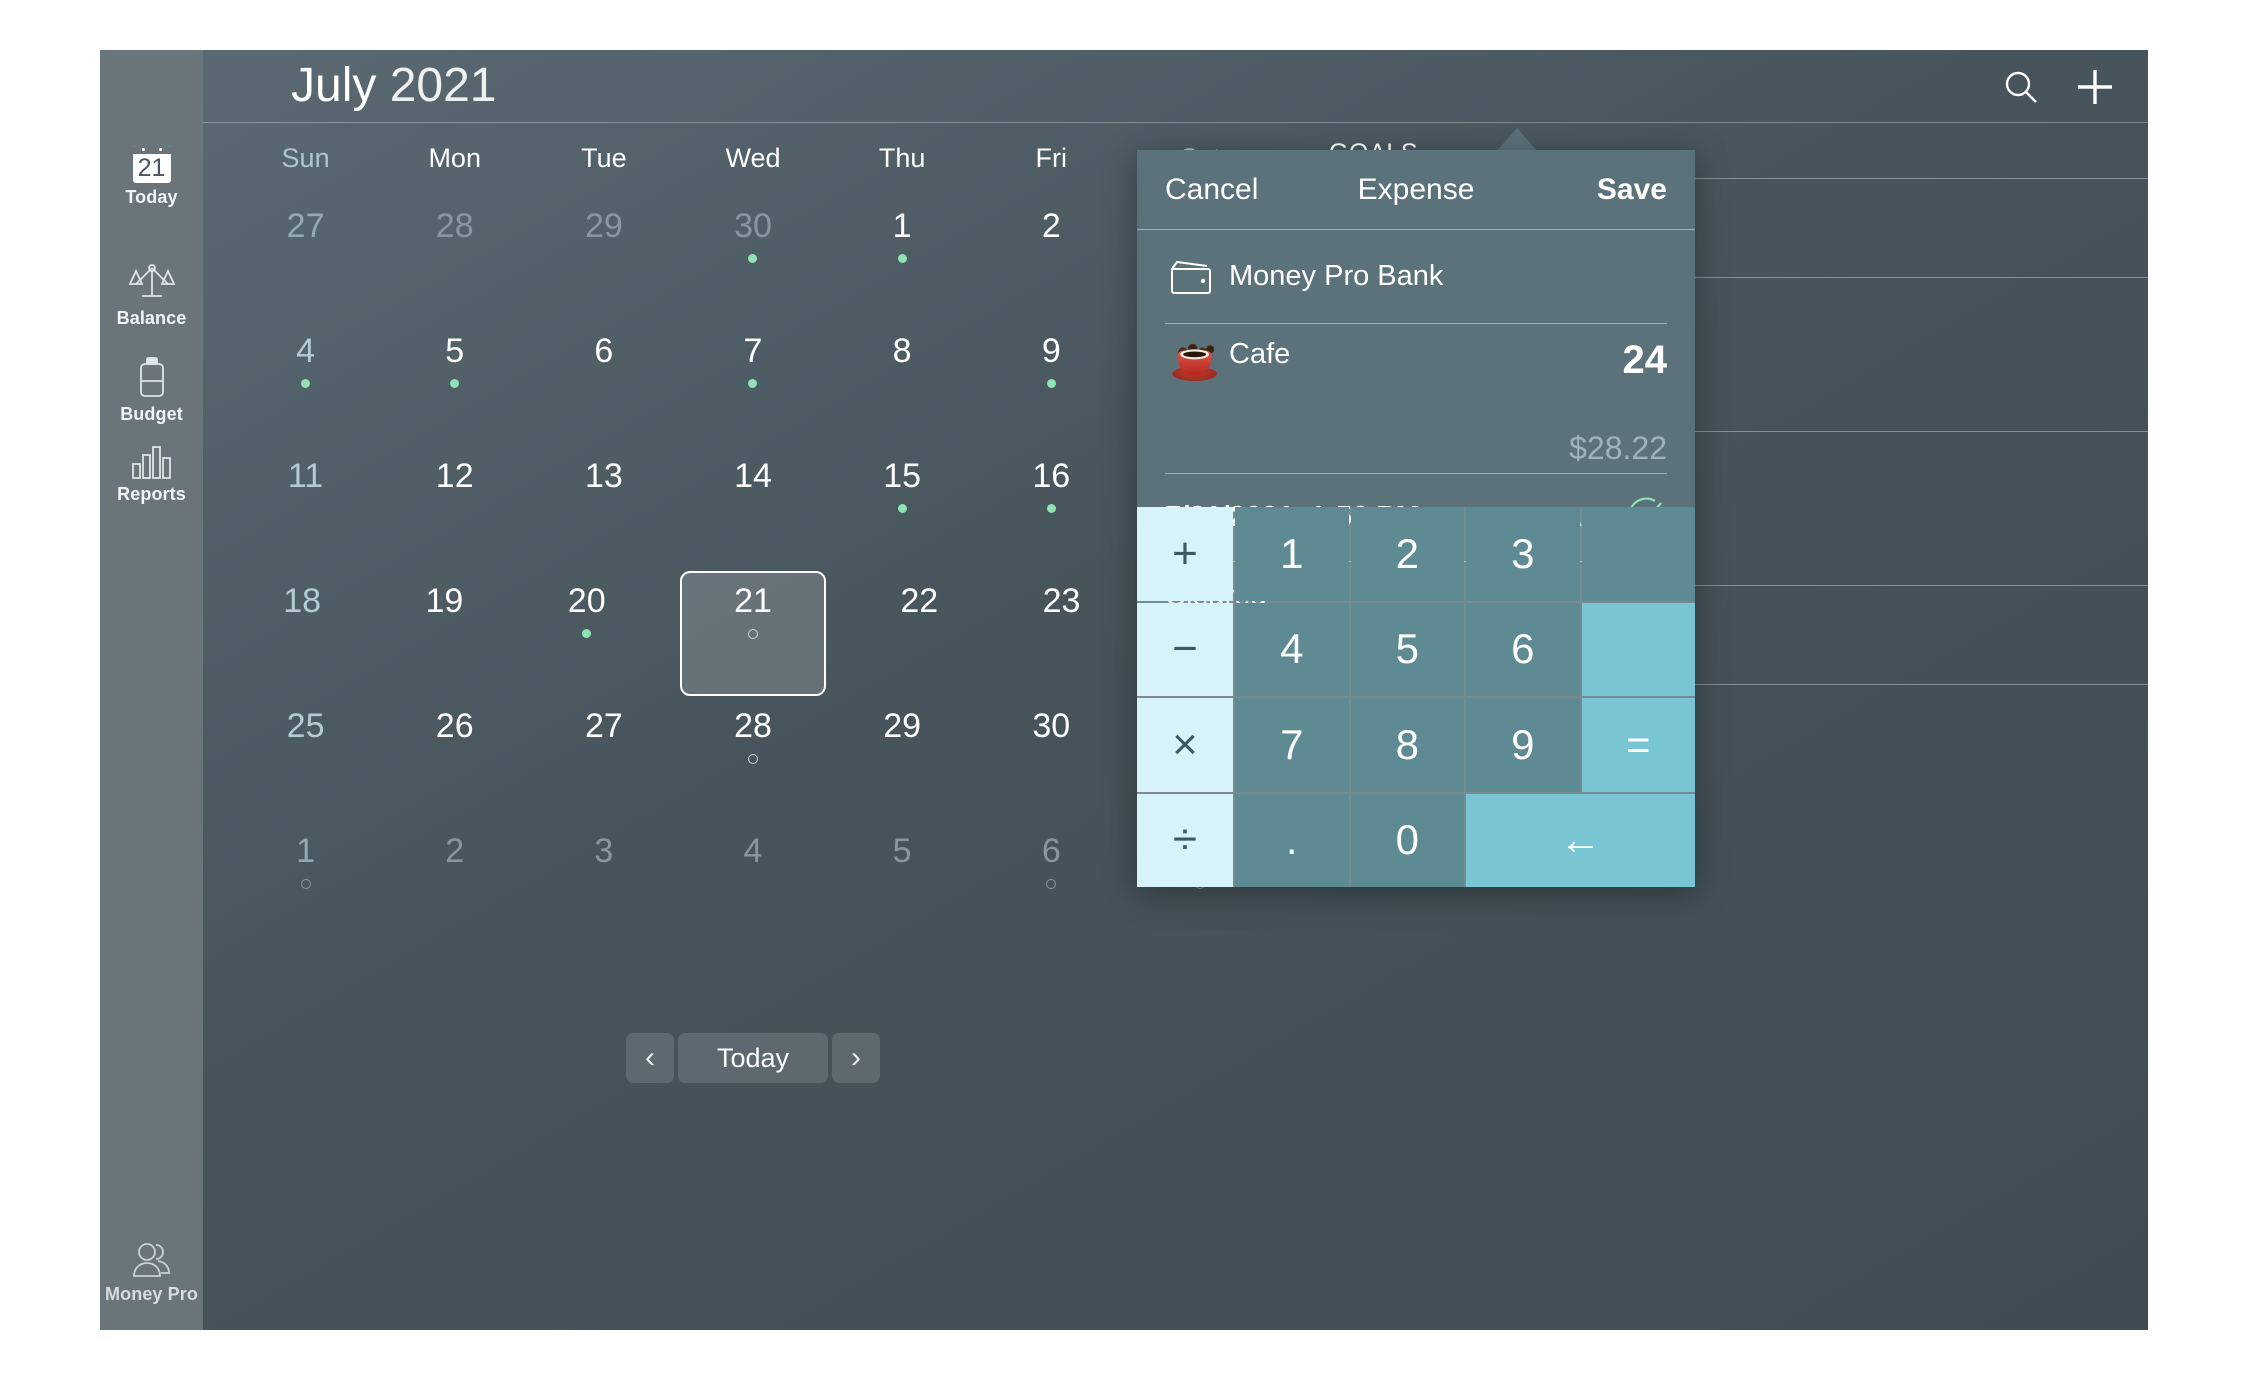 This screenshot has width=2248, height=1380. What do you see at coordinates (586, 601) in the screenshot?
I see `calendar-day-number: 20` at bounding box center [586, 601].